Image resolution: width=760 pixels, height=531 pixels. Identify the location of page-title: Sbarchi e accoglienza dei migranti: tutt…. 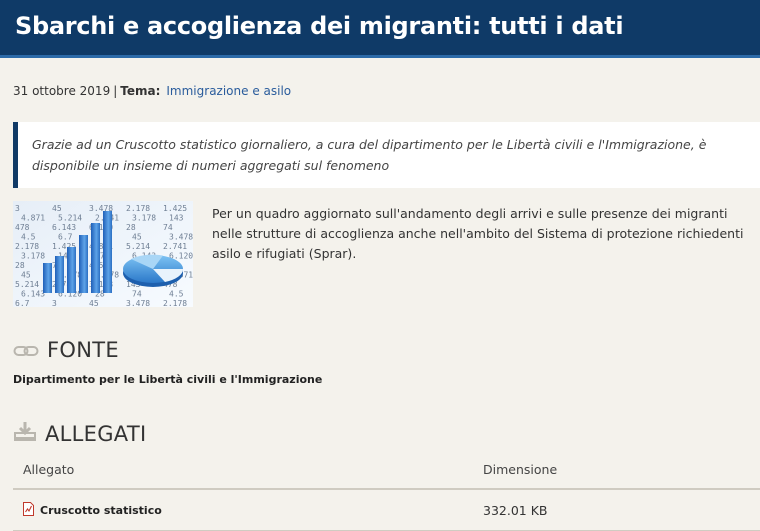
(319, 26).